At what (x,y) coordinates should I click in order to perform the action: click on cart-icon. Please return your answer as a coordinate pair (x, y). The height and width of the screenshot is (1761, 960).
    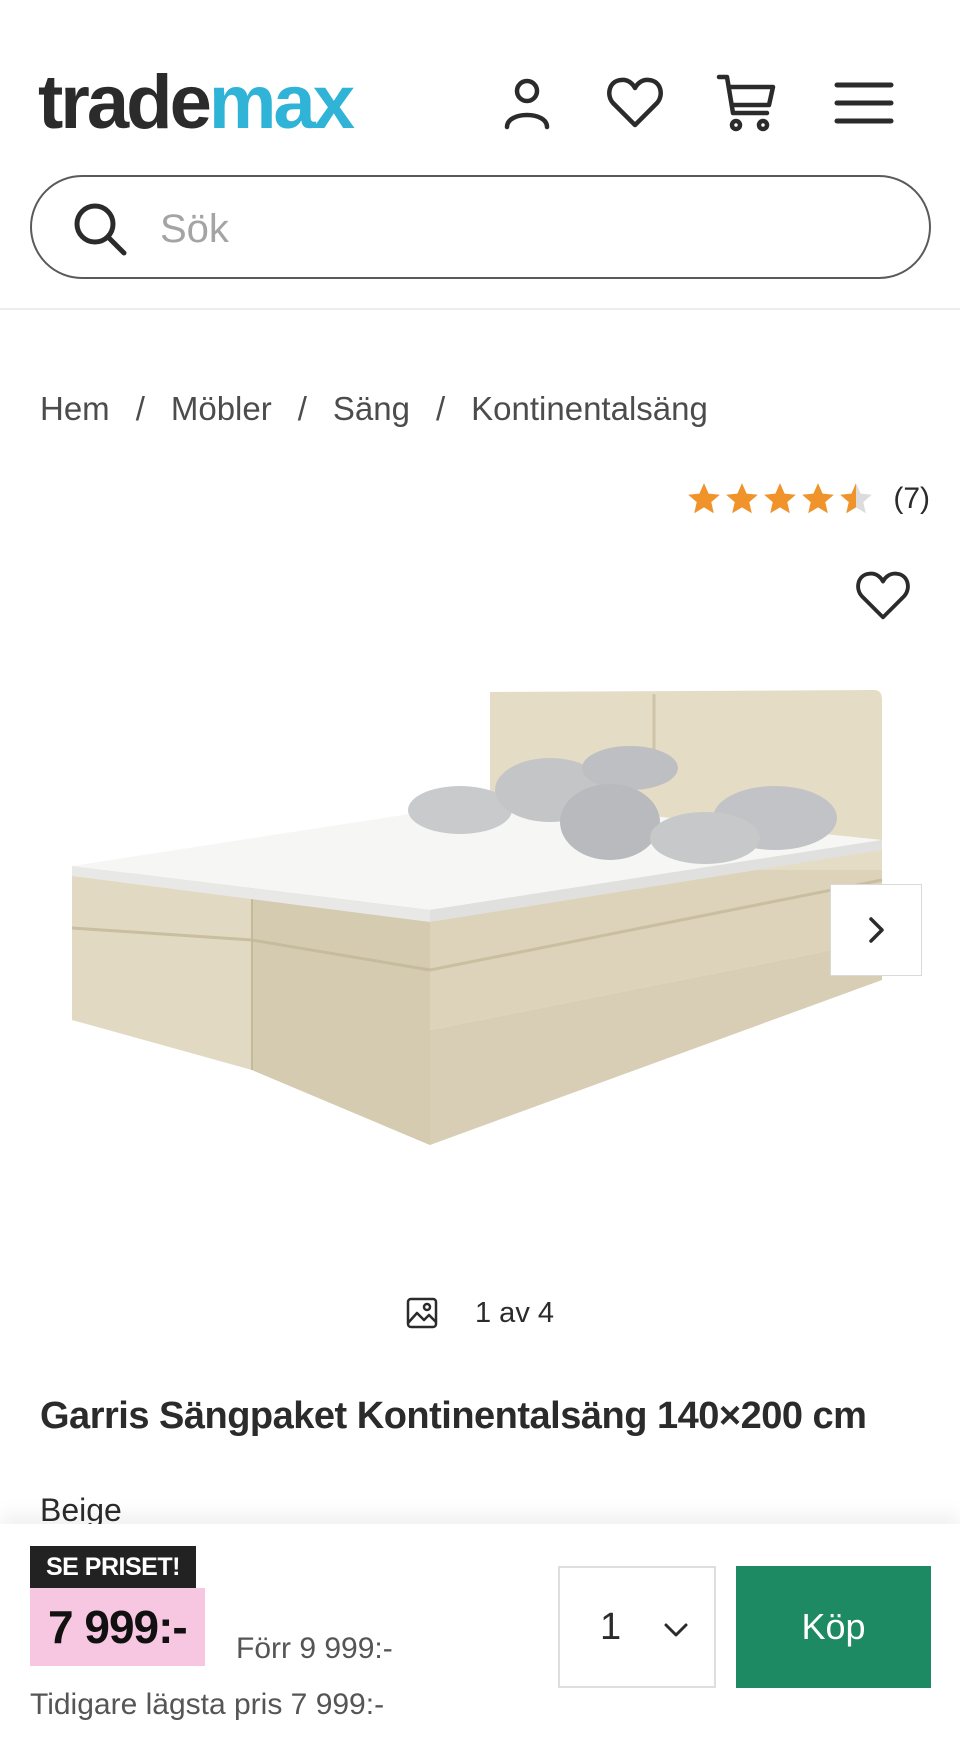
    Looking at the image, I should click on (747, 103).